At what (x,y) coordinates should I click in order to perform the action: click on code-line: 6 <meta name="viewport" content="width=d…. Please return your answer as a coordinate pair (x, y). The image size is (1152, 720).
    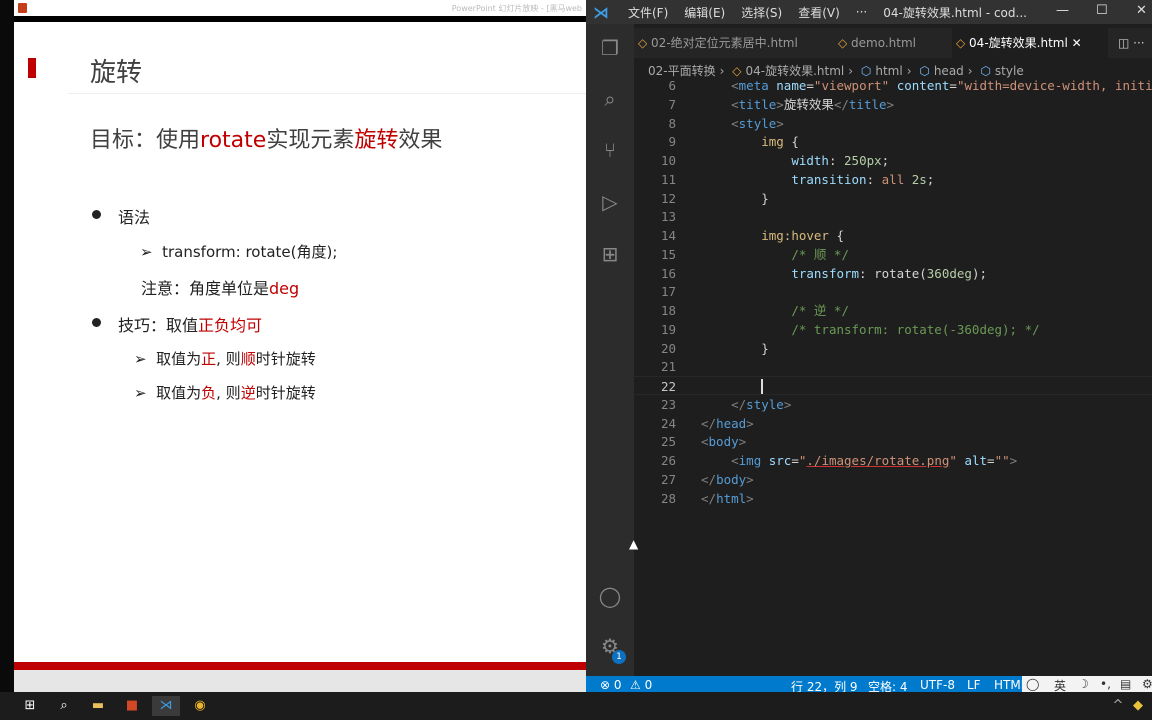
    Looking at the image, I should click on (893, 85).